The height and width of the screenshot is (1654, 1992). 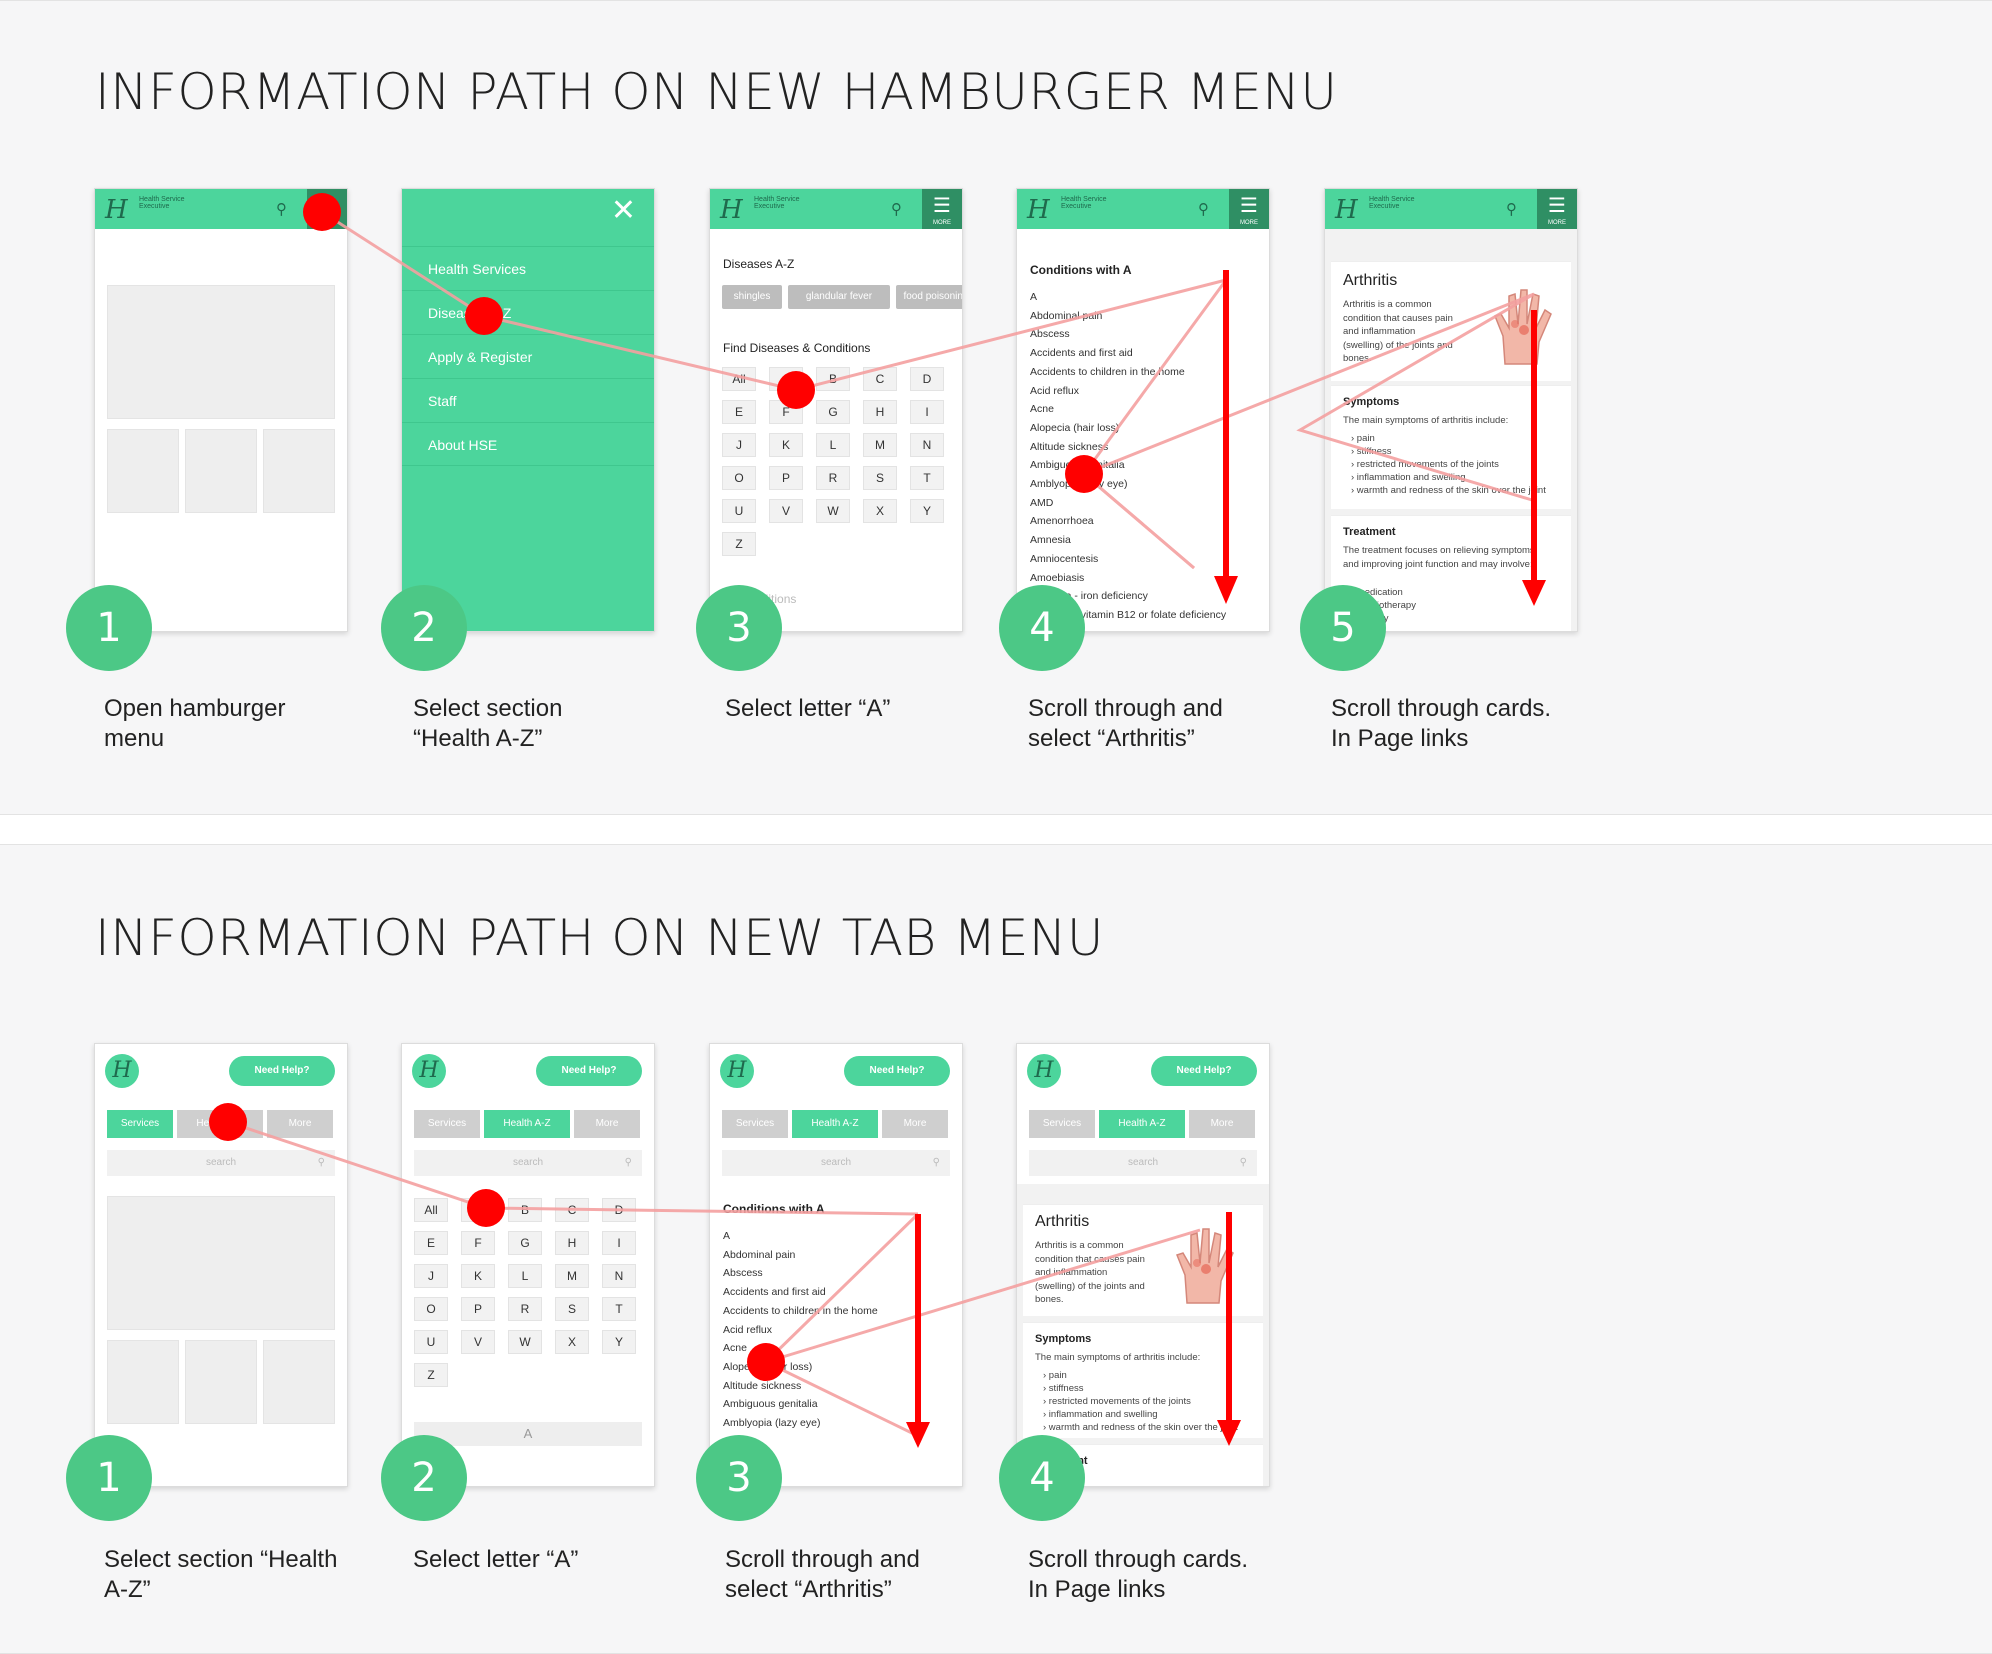 What do you see at coordinates (747, 1330) in the screenshot?
I see `condition-item: Acid reflux` at bounding box center [747, 1330].